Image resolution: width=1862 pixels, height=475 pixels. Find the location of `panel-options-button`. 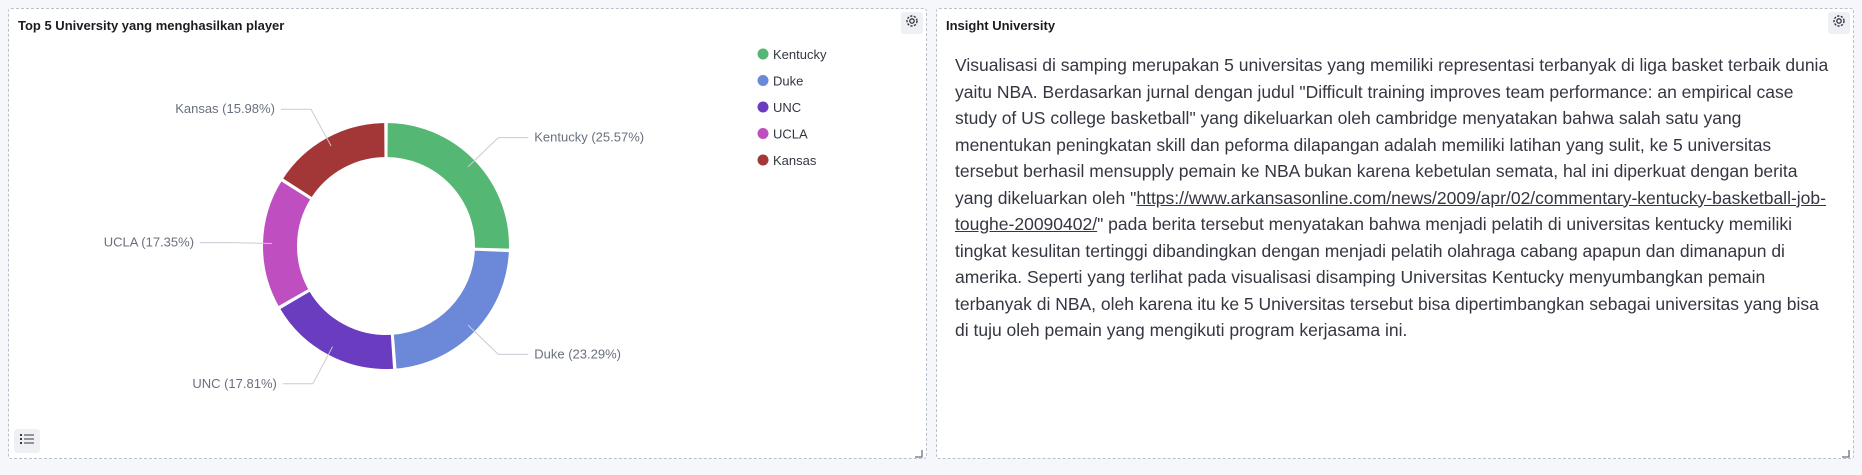

panel-options-button is located at coordinates (1839, 23).